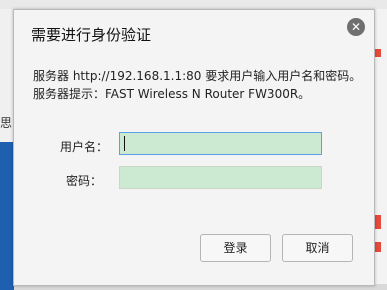 The width and height of the screenshot is (387, 290). What do you see at coordinates (172, 94) in the screenshot?
I see `server-hint: 服务器提示：FAST Wireless N Router FW300R。` at bounding box center [172, 94].